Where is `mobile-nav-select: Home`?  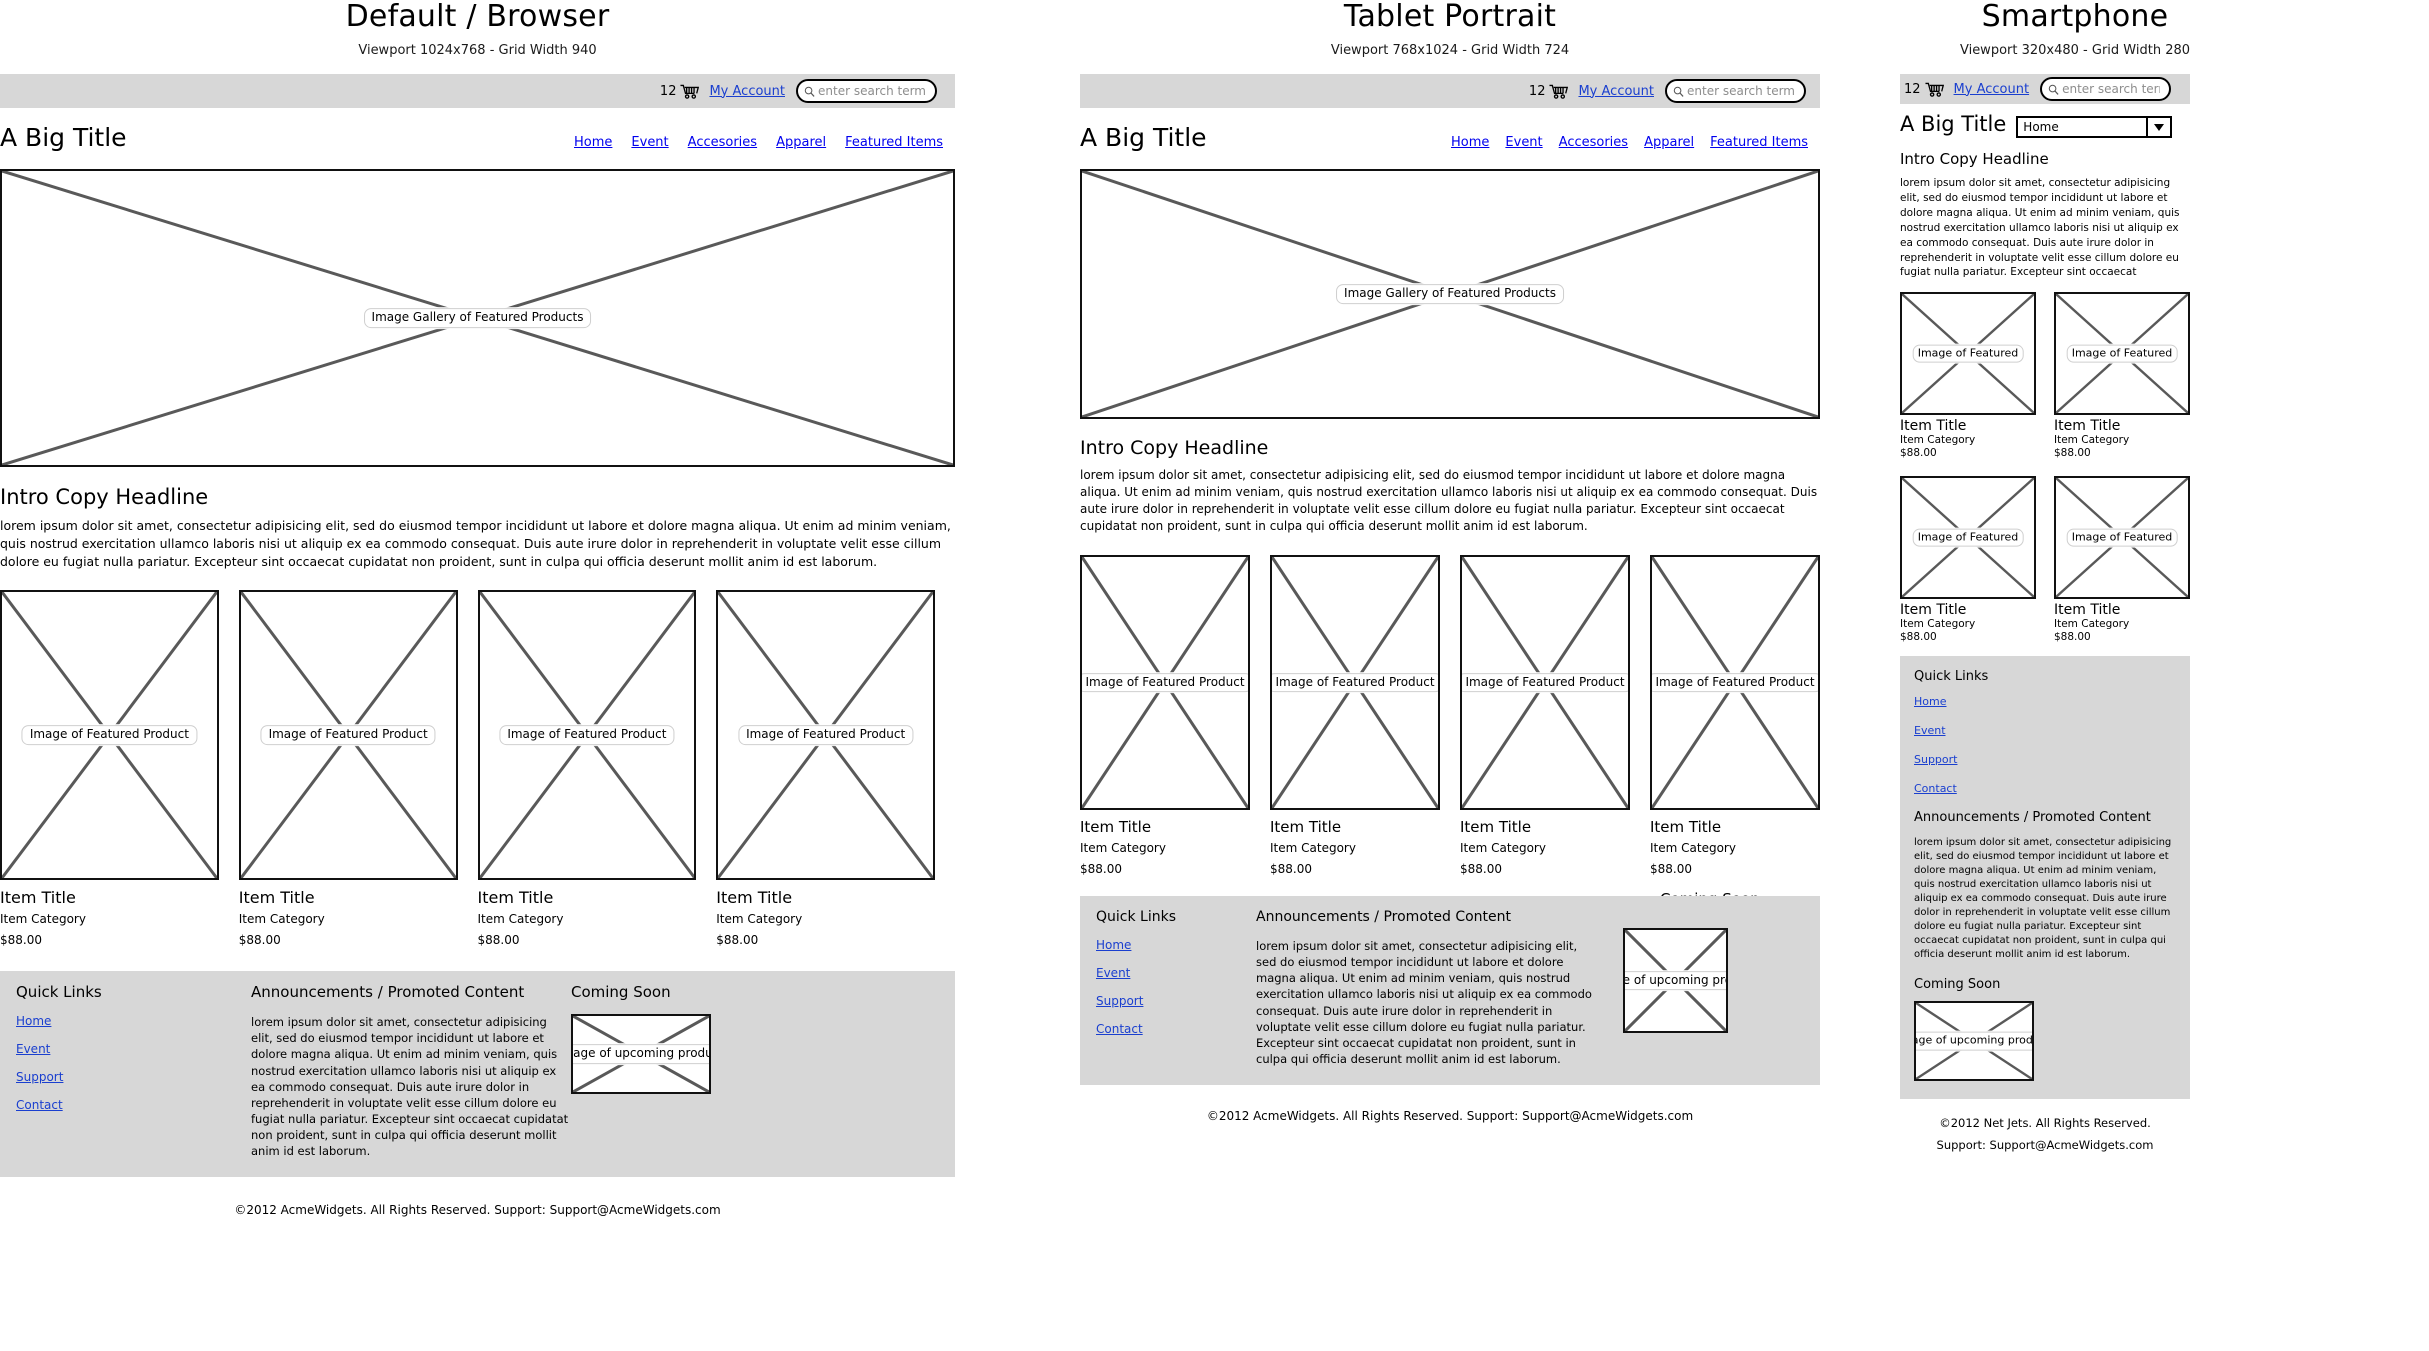
mobile-nav-select: Home is located at coordinates (2094, 127).